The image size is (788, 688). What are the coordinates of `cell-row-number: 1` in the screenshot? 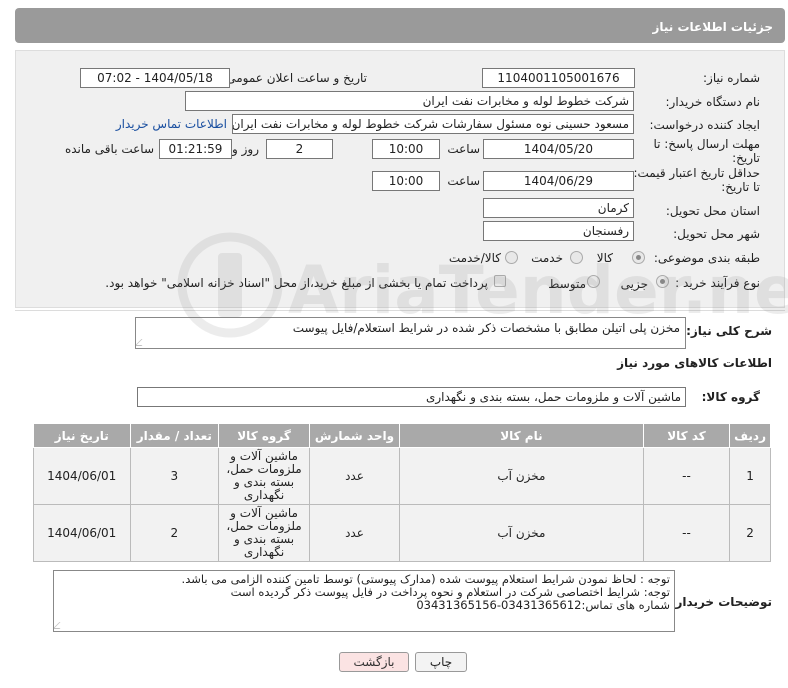 It's located at (750, 476).